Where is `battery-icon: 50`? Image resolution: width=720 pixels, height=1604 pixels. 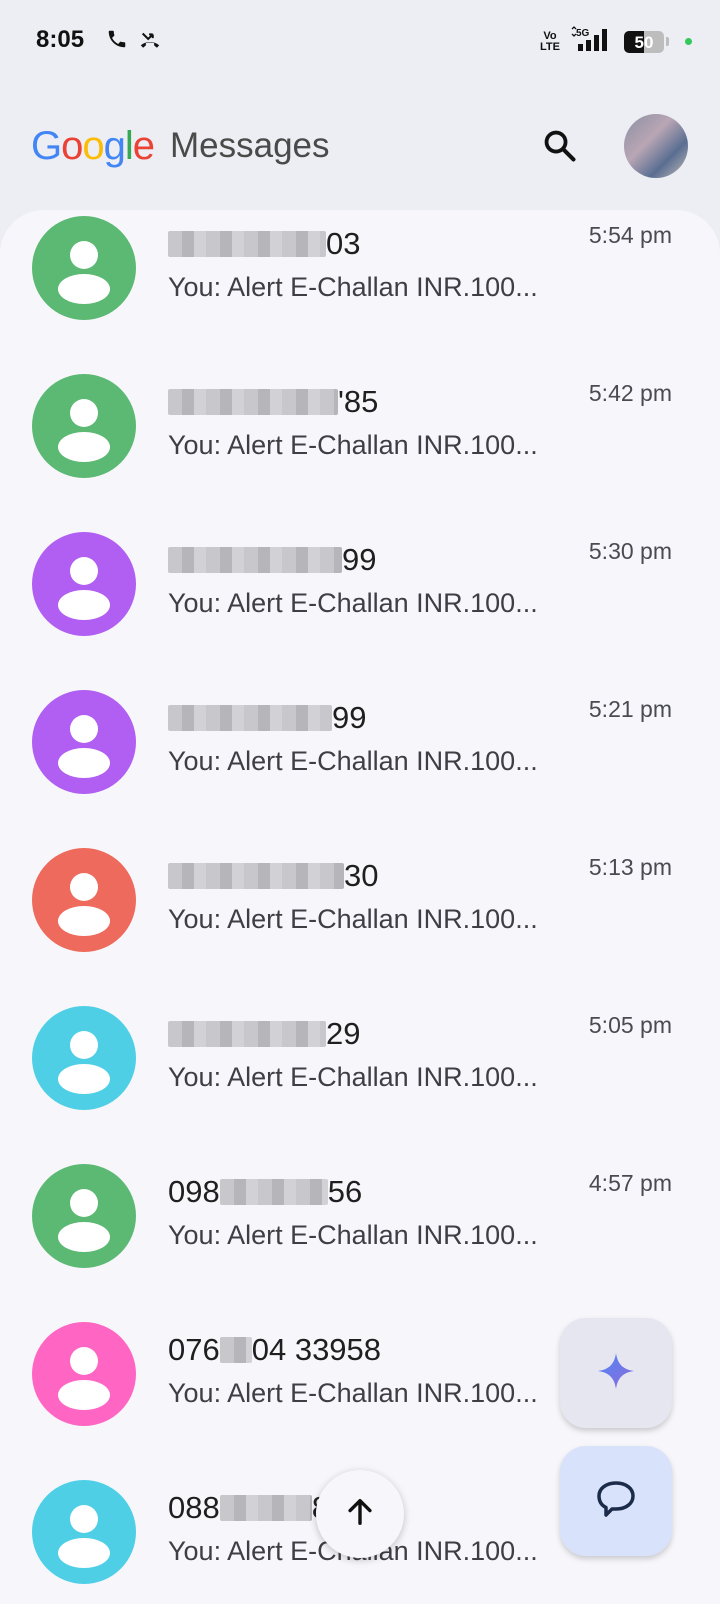 battery-icon: 50 is located at coordinates (644, 41).